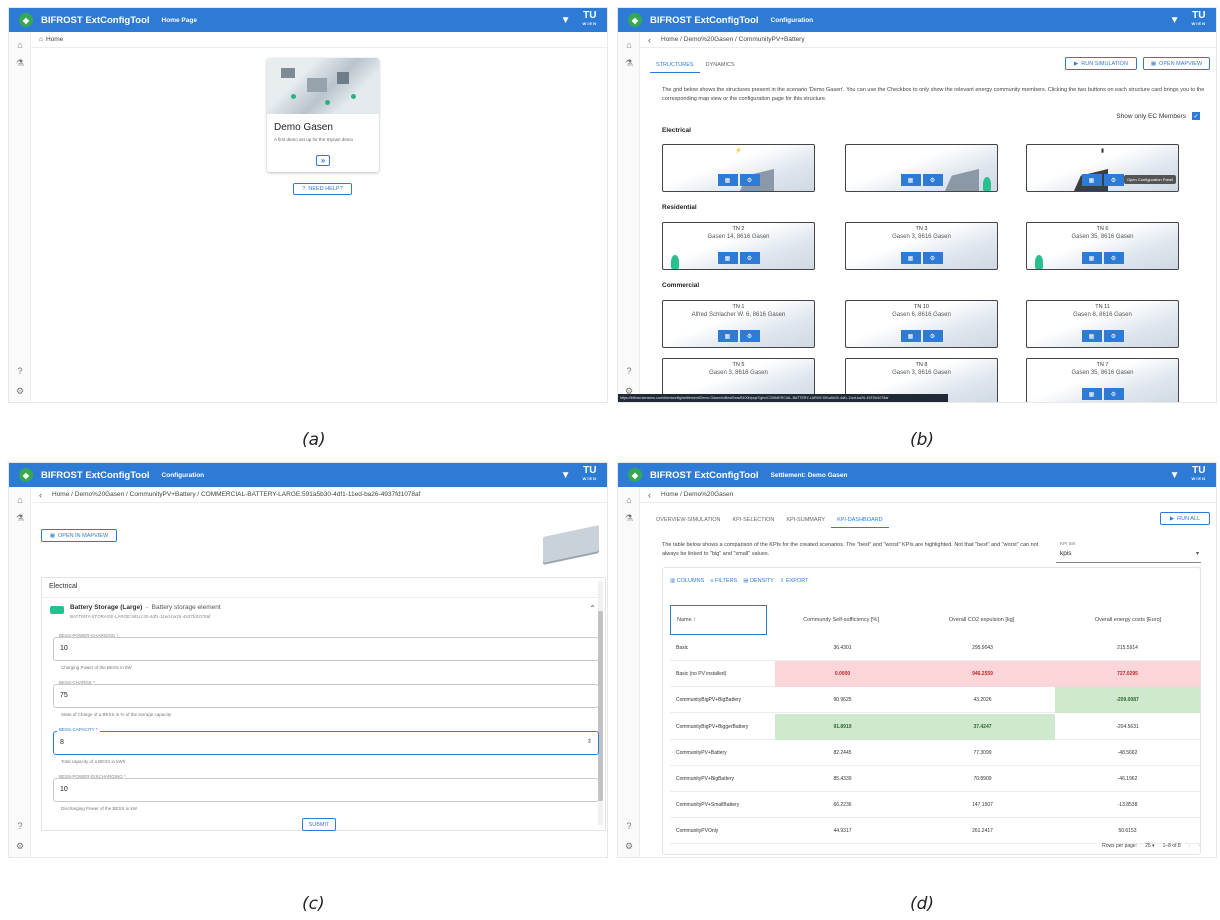  What do you see at coordinates (326, 696) in the screenshot?
I see `bess-charge-input: 75` at bounding box center [326, 696].